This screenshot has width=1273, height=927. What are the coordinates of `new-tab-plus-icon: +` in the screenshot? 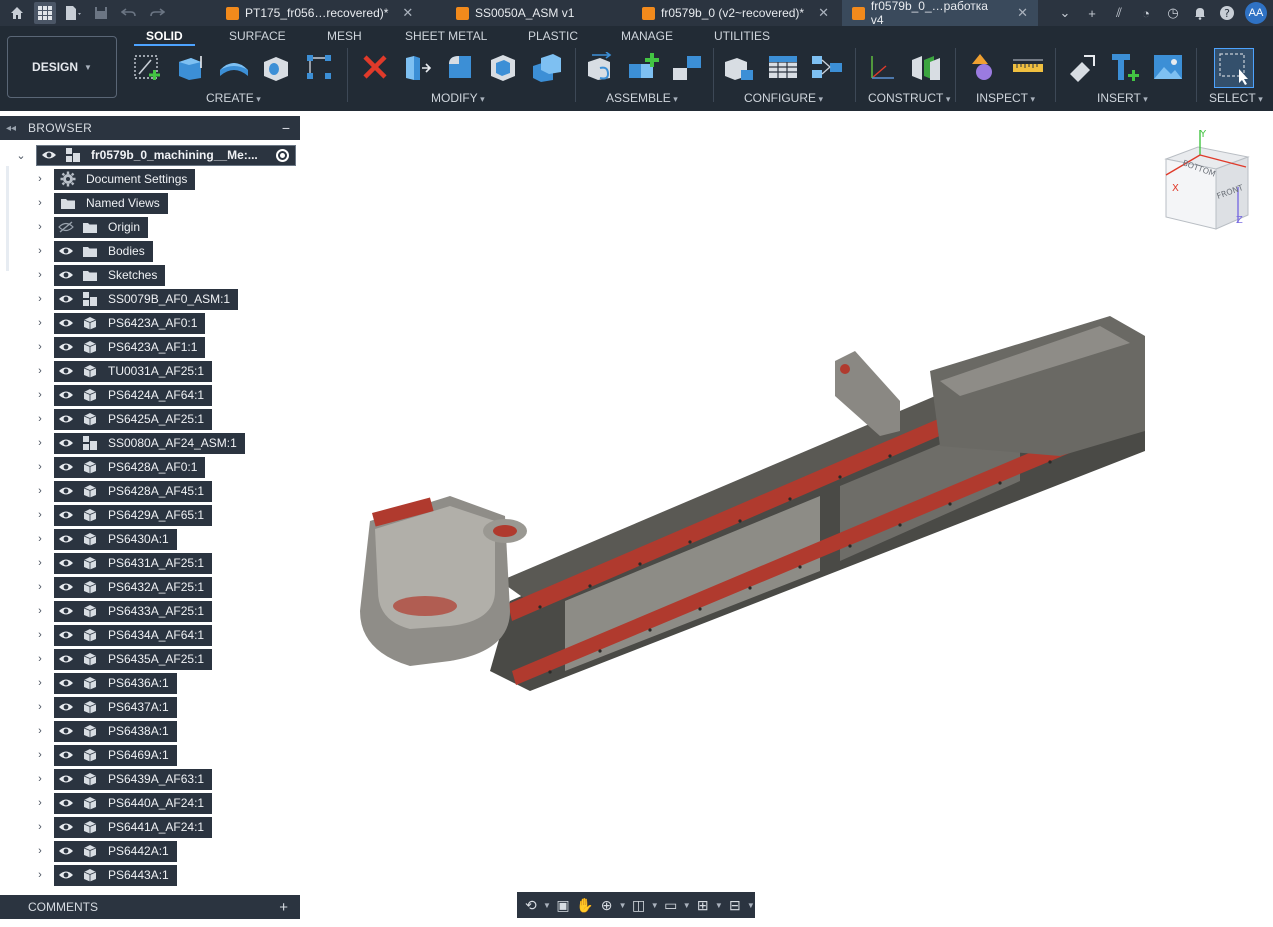 It's located at (1092, 13).